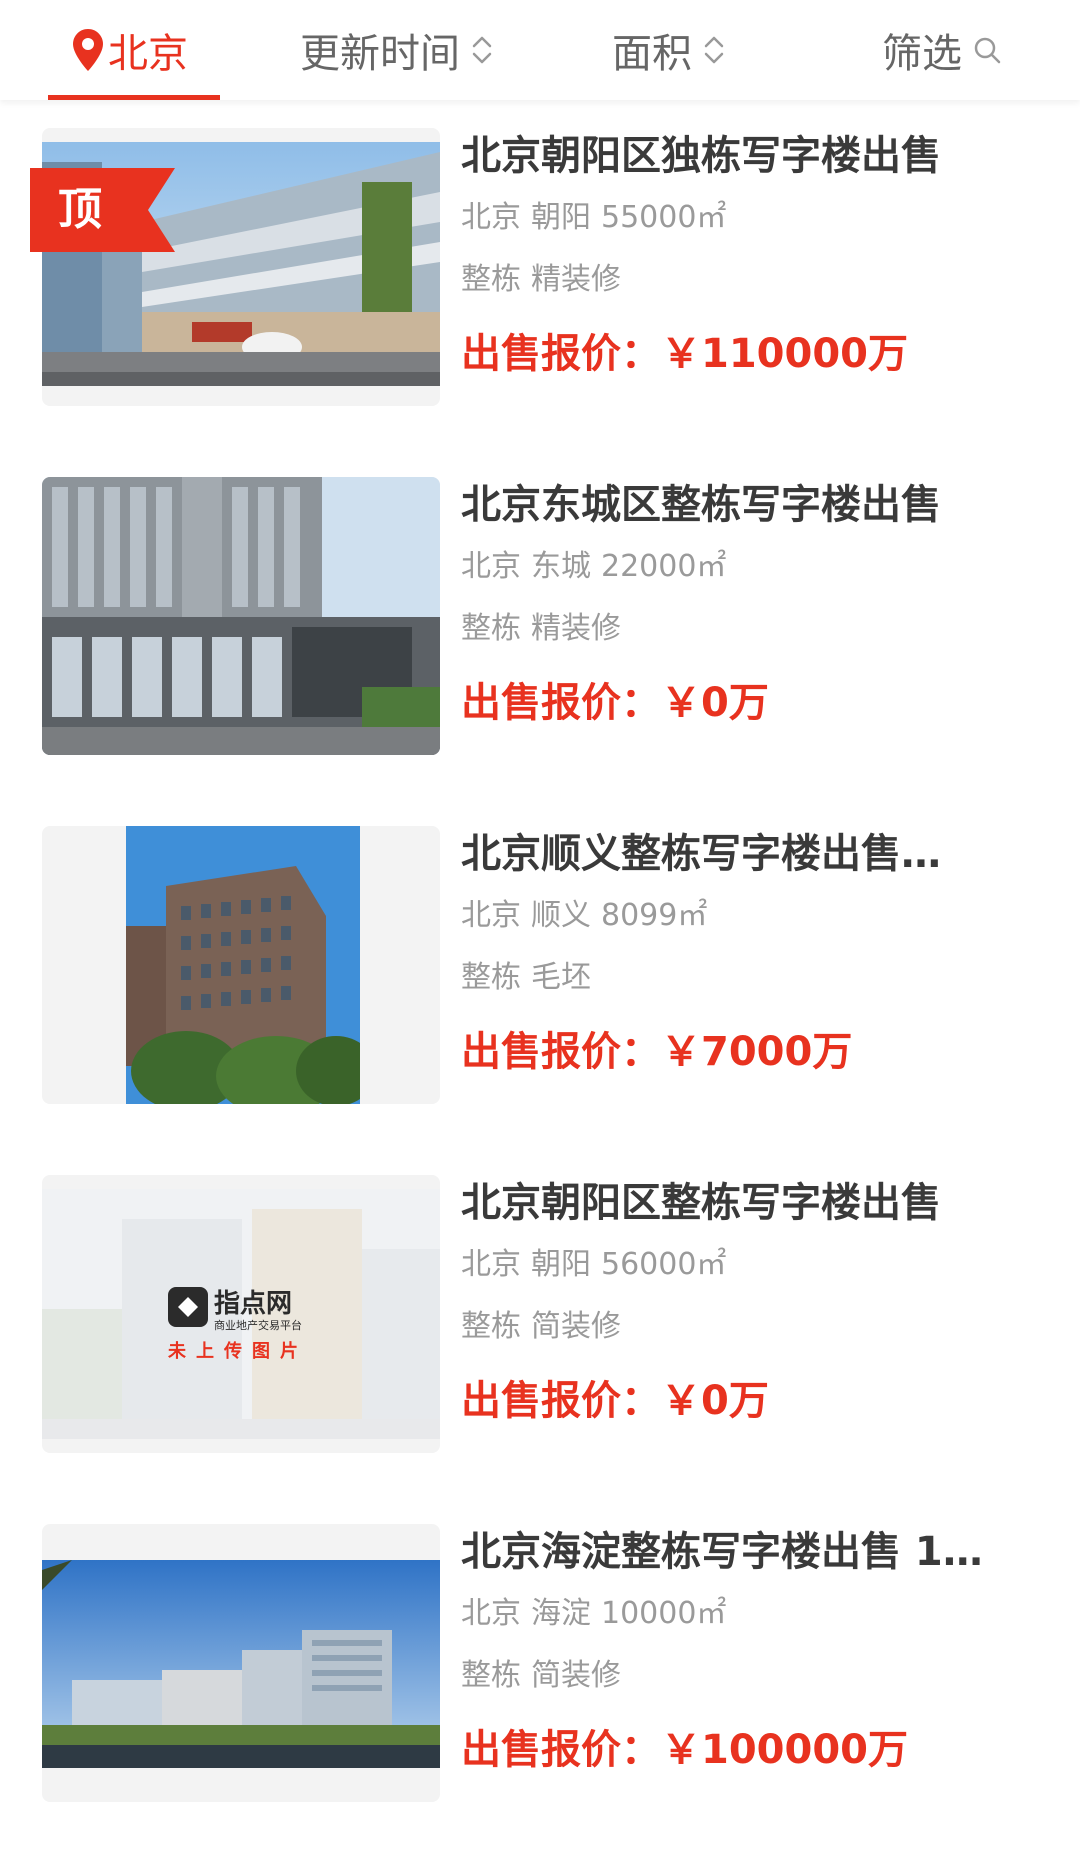 The image size is (1080, 1859). What do you see at coordinates (701, 505) in the screenshot?
I see `listing-title: 北京东城区整栋写字楼出售` at bounding box center [701, 505].